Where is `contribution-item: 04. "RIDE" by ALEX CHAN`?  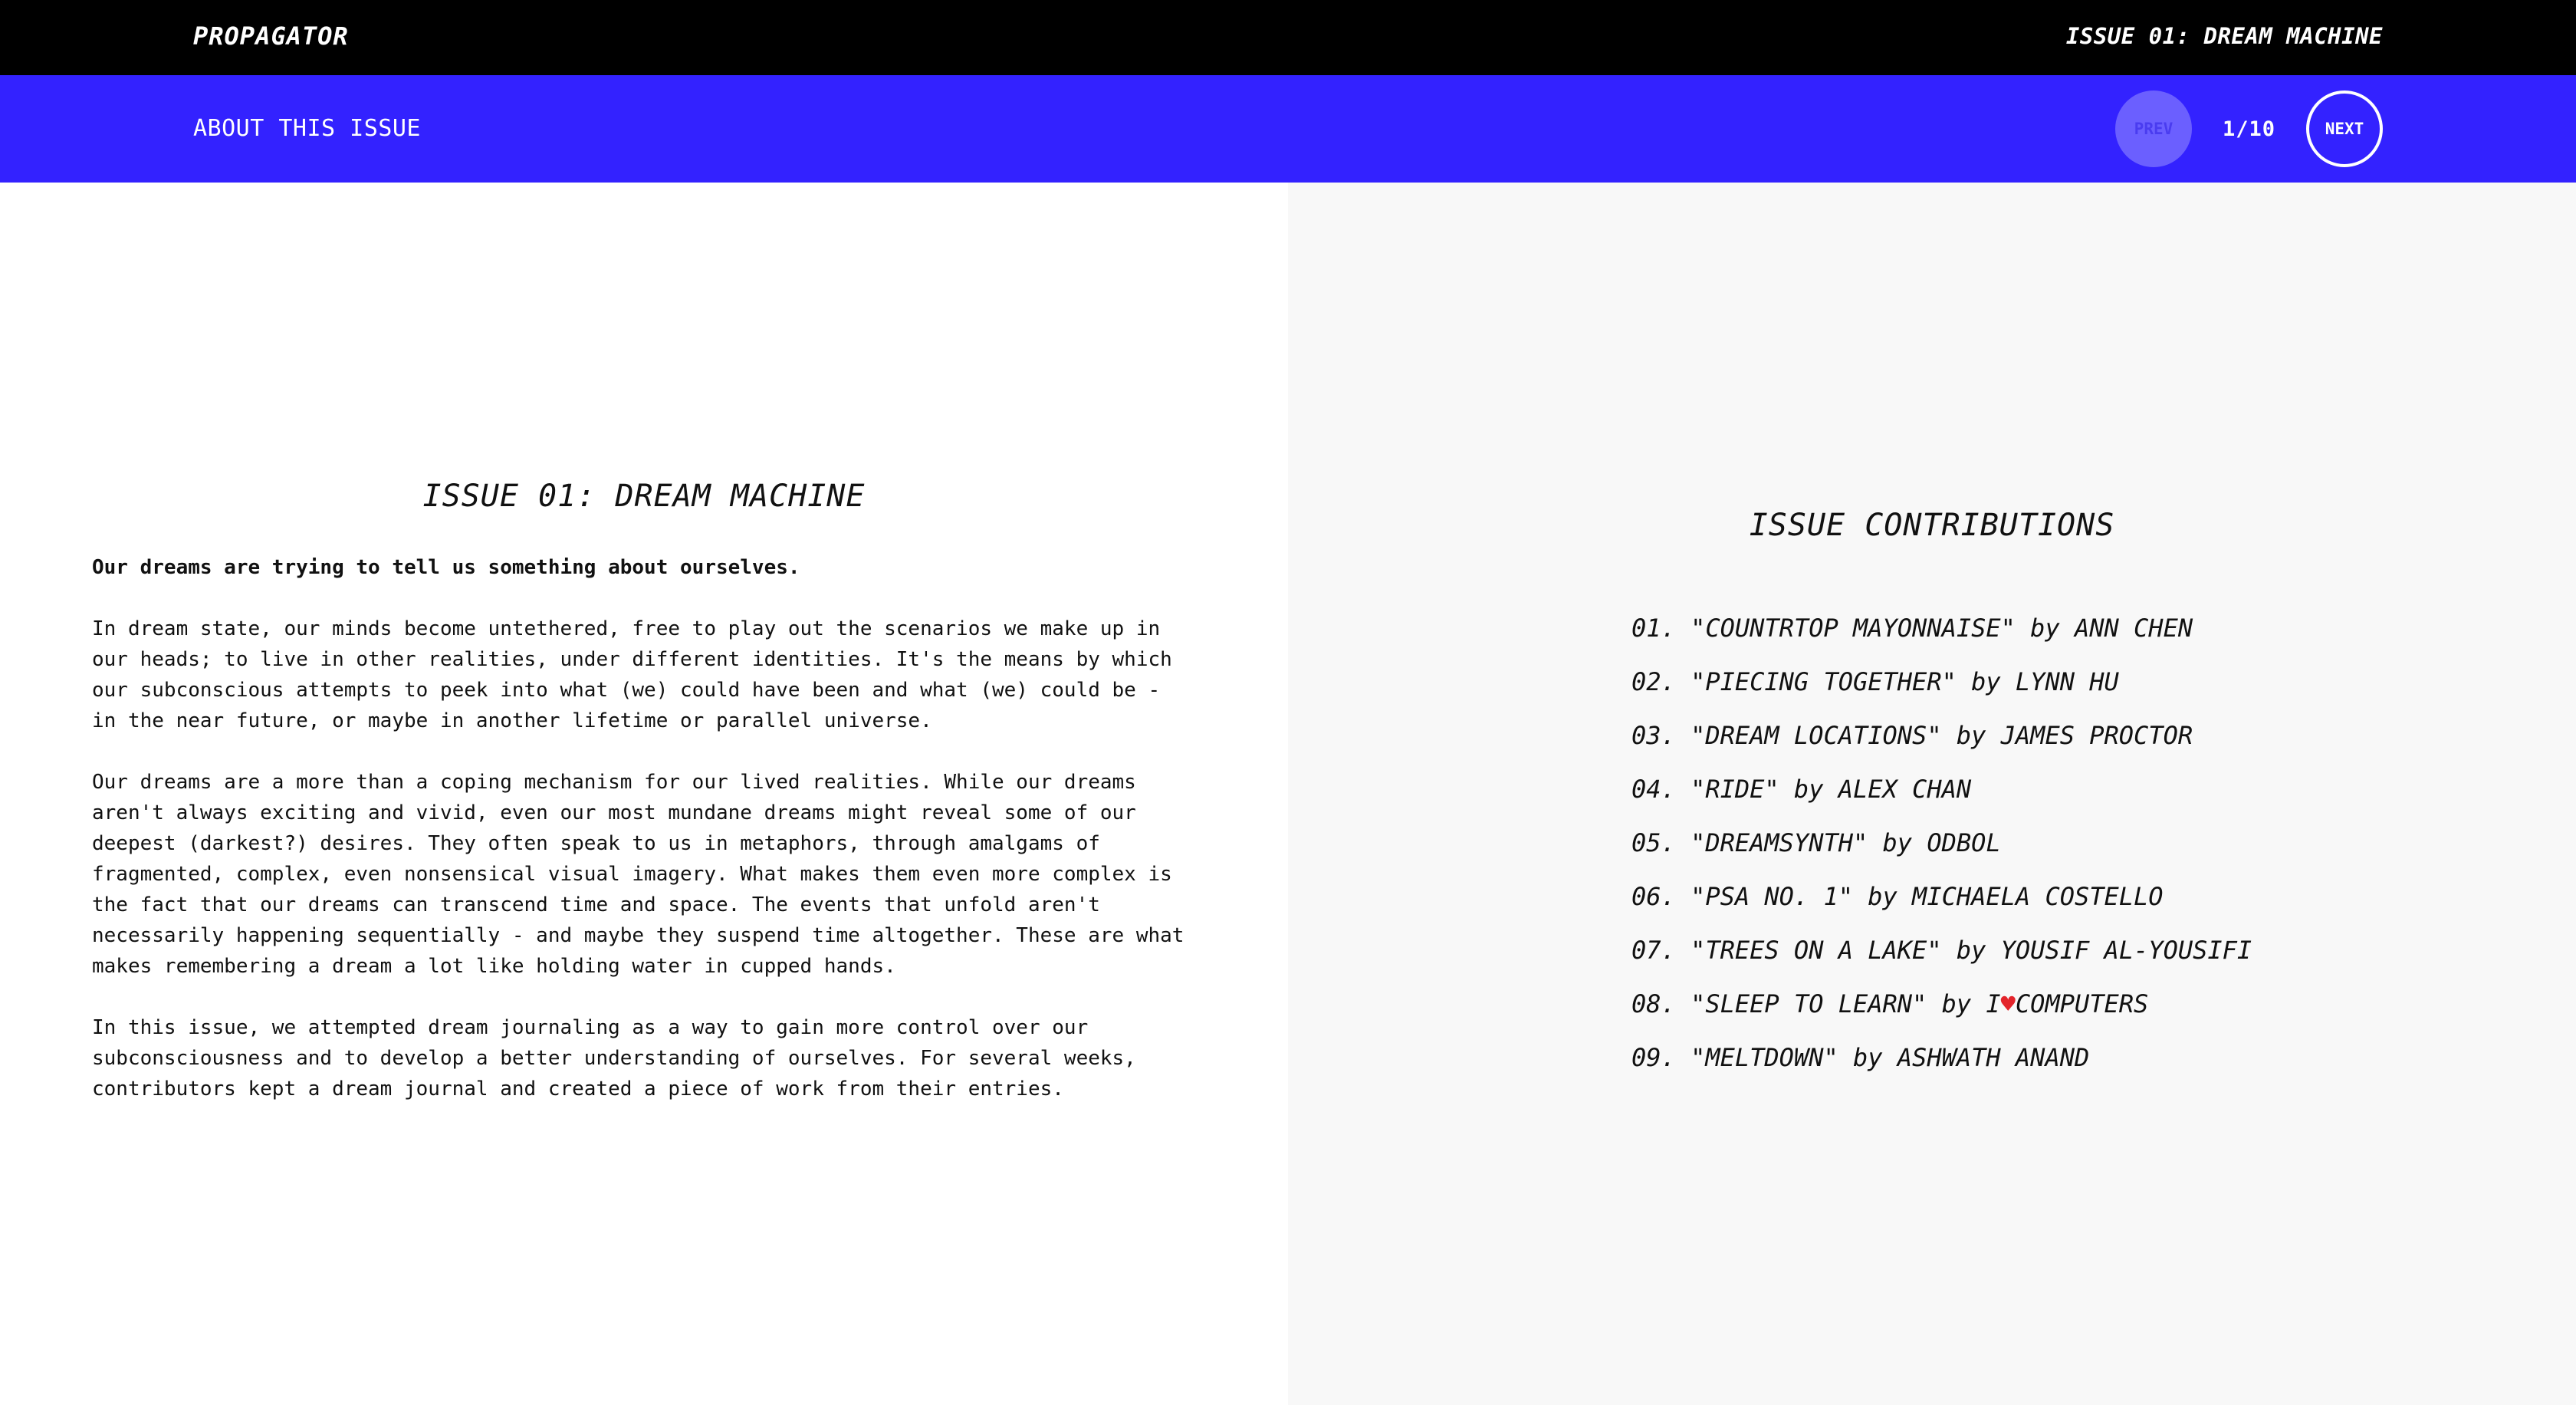
contribution-item: 04. "RIDE" by ALEX CHAN is located at coordinates (1941, 789).